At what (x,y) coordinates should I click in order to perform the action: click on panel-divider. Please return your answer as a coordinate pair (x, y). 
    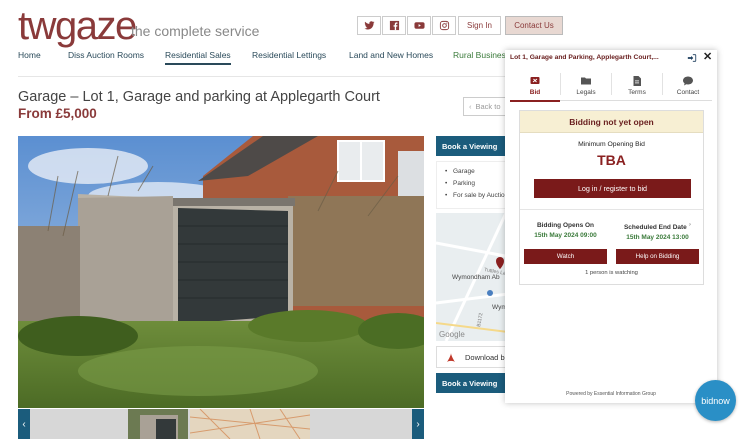
    Looking at the image, I should click on (611, 209).